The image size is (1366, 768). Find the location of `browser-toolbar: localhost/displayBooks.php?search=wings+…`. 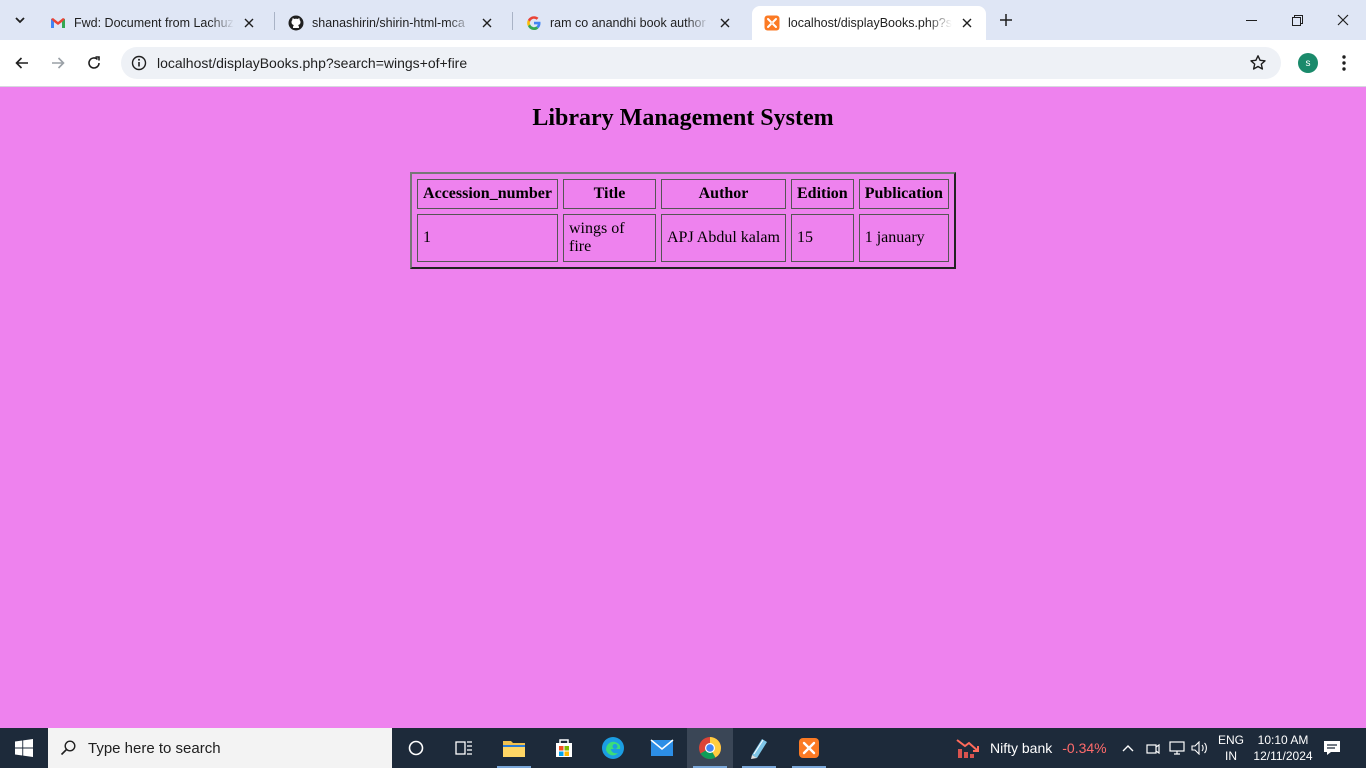

browser-toolbar: localhost/displayBooks.php?search=wings+… is located at coordinates (683, 63).